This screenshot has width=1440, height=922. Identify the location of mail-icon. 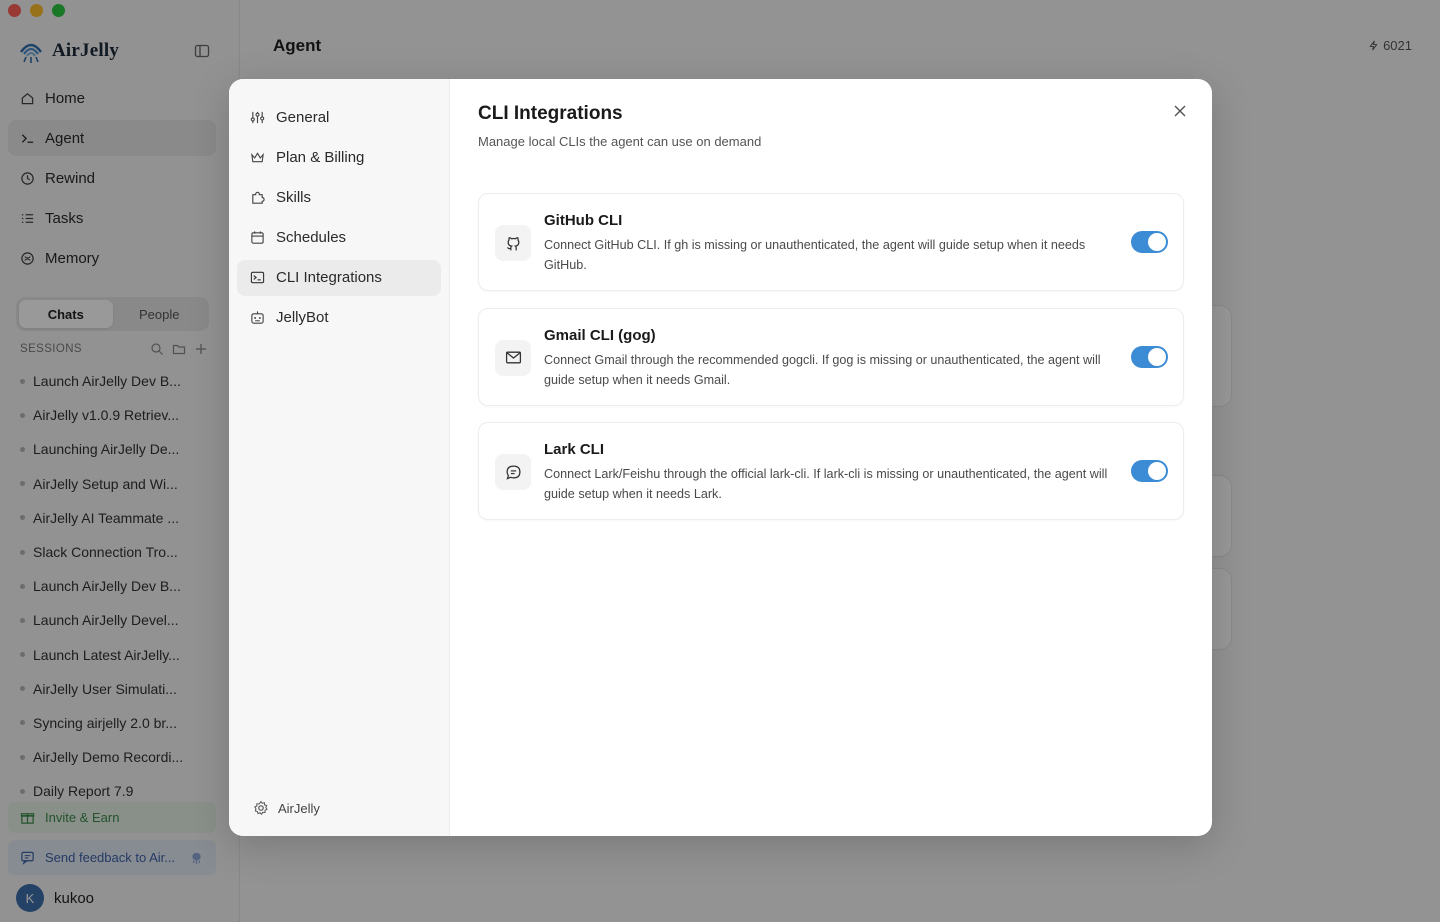
(513, 357).